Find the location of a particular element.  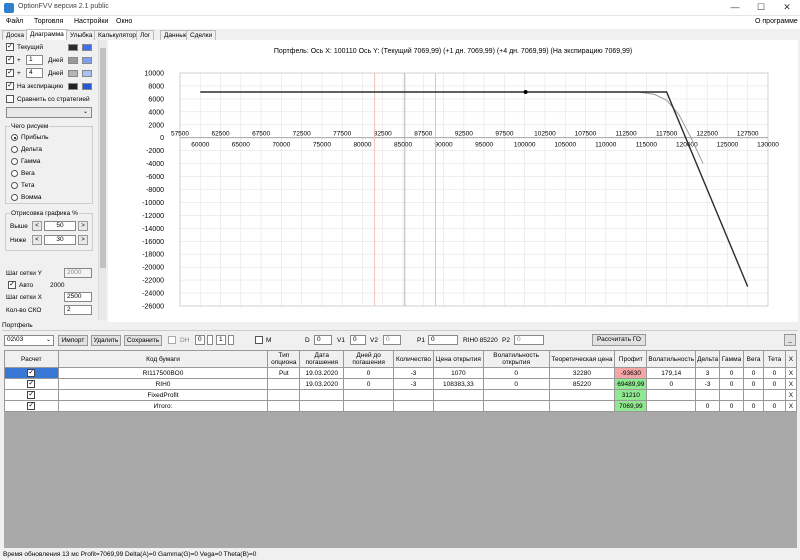

dh-input-1: 0 is located at coordinates (200, 340).